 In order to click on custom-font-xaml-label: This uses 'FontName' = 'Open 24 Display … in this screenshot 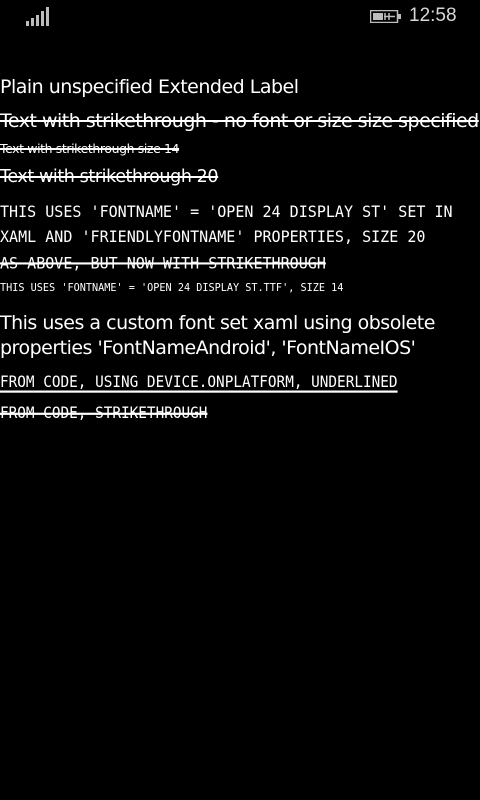, I will do `click(226, 224)`.